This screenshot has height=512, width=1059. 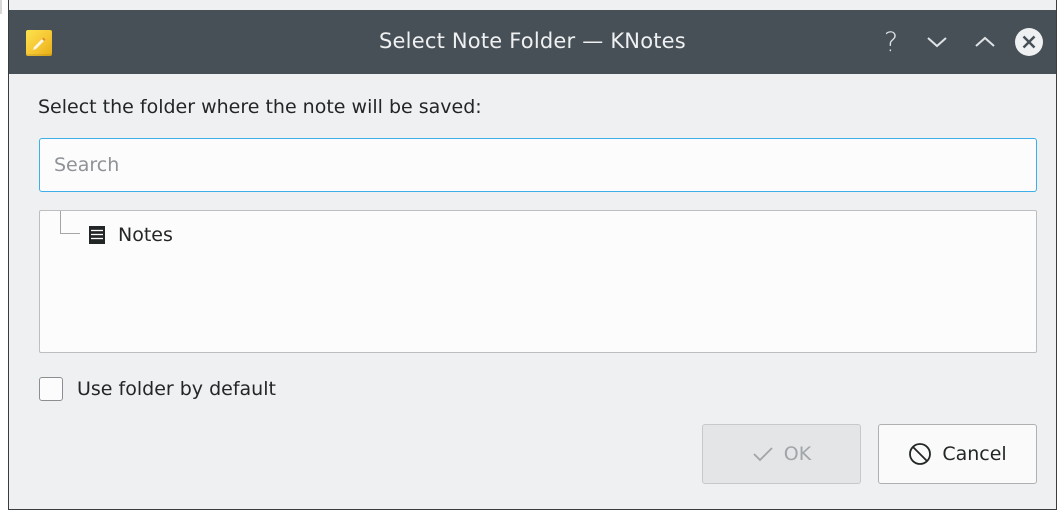 What do you see at coordinates (763, 454) in the screenshot?
I see `checkmark-icon` at bounding box center [763, 454].